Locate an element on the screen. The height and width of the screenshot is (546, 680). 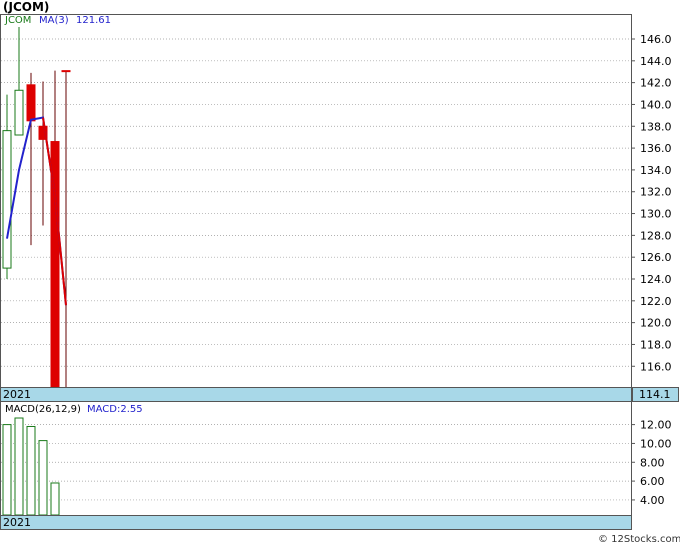
price-year-band is located at coordinates (316, 394).